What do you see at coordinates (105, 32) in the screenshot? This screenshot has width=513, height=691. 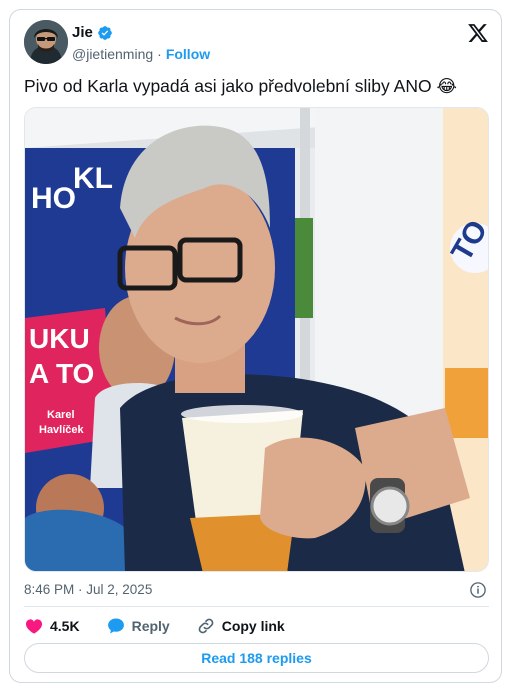 I see `verified-badge-icon` at bounding box center [105, 32].